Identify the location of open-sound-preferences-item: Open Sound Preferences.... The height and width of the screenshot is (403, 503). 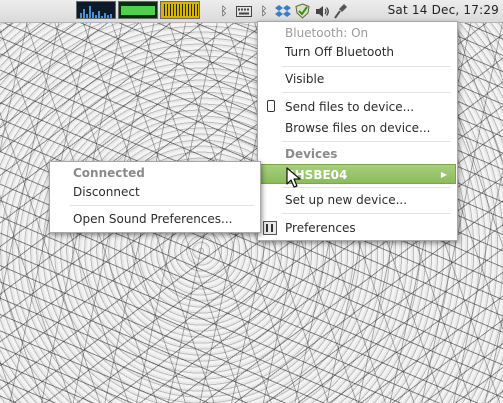
(155, 219).